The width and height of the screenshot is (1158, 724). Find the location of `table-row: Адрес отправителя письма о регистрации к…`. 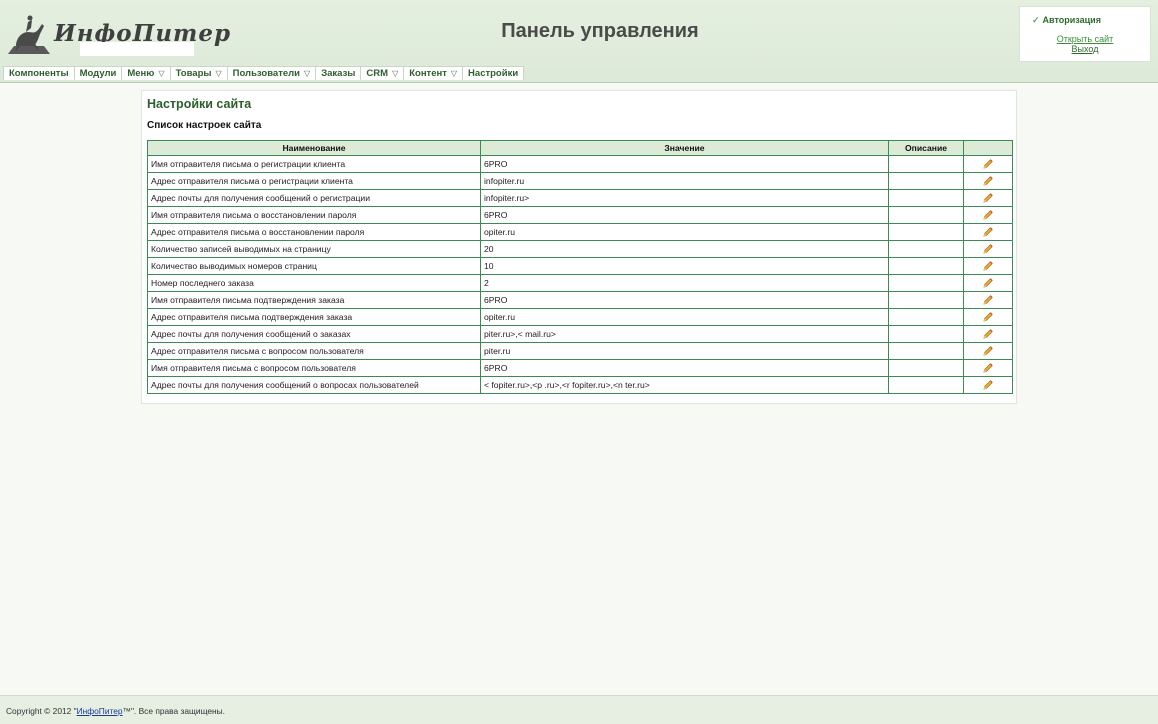

table-row: Адрес отправителя письма о регистрации к… is located at coordinates (580, 181).